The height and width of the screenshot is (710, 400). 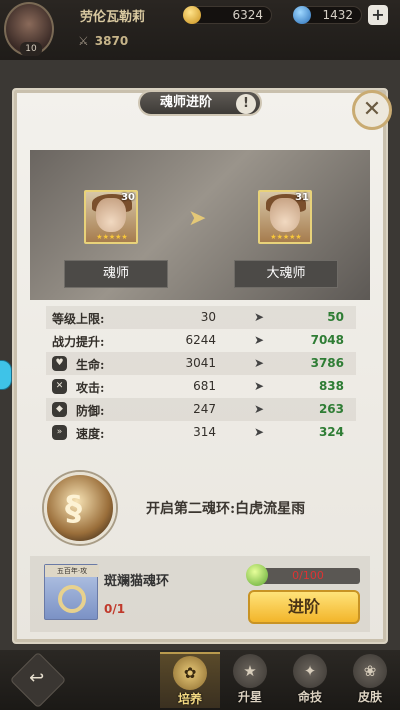 I want to click on gem-value: 1432, so click(x=337, y=15).